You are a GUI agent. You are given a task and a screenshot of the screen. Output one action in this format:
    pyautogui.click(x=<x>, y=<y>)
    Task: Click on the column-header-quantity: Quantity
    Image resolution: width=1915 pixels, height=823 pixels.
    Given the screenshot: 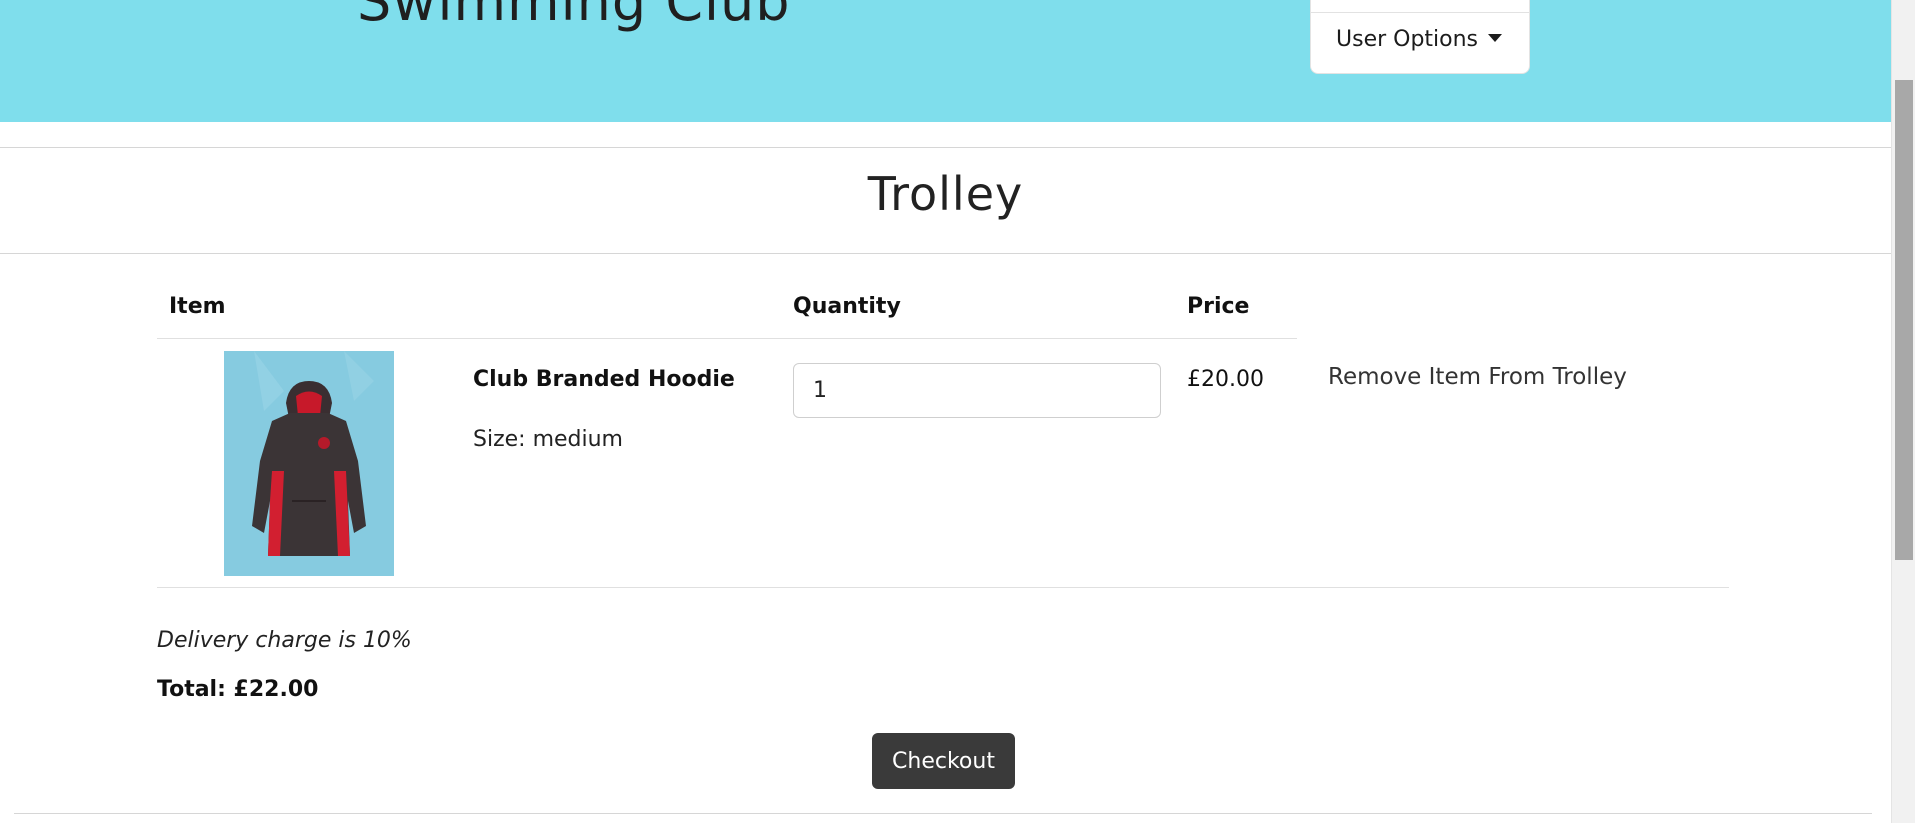 What is the action you would take?
    pyautogui.click(x=847, y=306)
    